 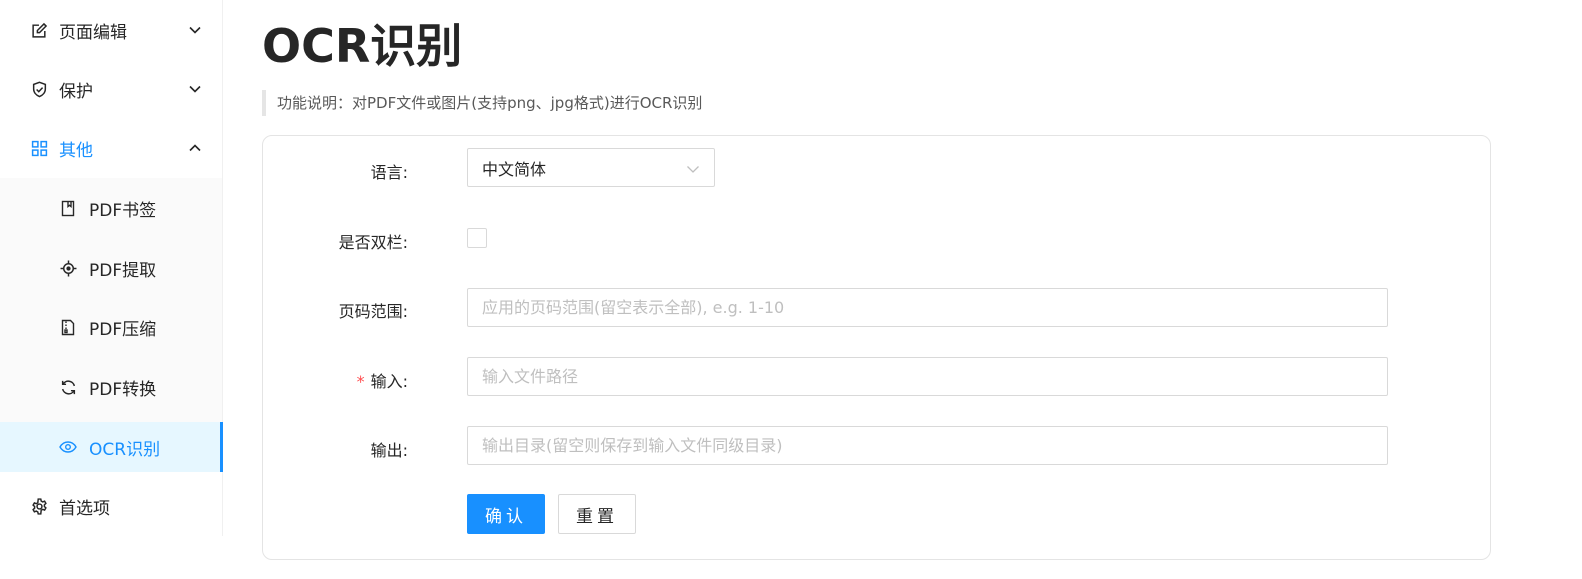 I want to click on sidebar-item-label: PDF书签, so click(x=123, y=210).